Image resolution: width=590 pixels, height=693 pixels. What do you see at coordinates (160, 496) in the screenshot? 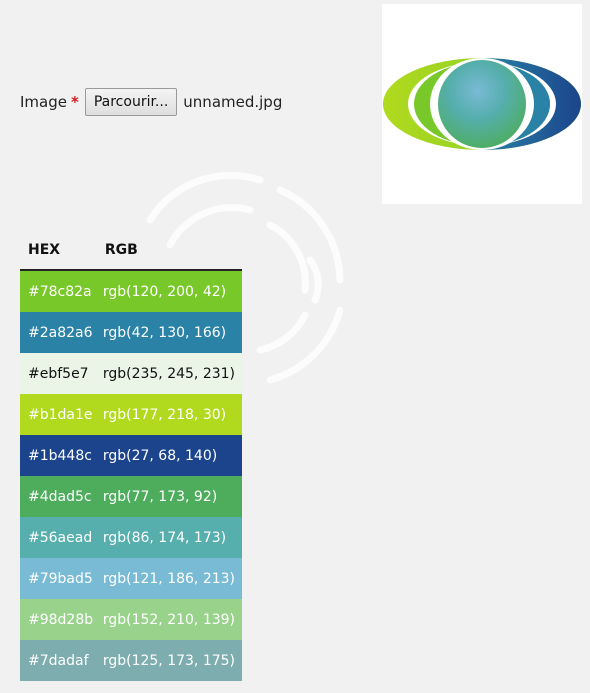
I see `rgb-cell: rgb(77, 173, 92)` at bounding box center [160, 496].